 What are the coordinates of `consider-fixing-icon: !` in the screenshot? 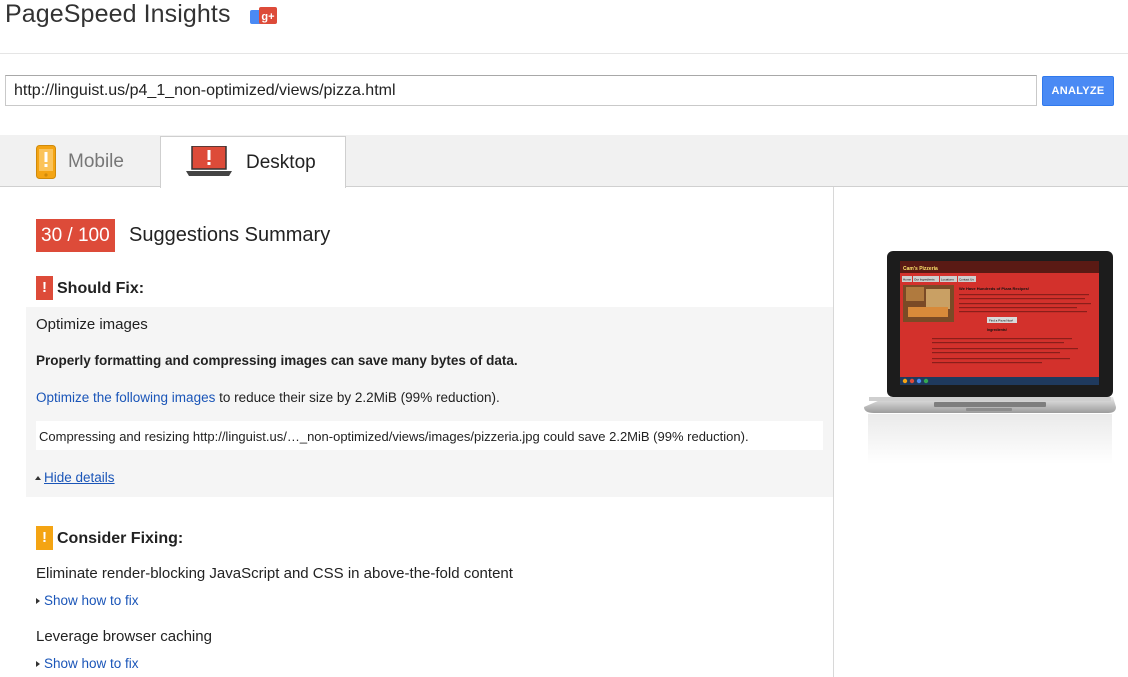 It's located at (44, 538).